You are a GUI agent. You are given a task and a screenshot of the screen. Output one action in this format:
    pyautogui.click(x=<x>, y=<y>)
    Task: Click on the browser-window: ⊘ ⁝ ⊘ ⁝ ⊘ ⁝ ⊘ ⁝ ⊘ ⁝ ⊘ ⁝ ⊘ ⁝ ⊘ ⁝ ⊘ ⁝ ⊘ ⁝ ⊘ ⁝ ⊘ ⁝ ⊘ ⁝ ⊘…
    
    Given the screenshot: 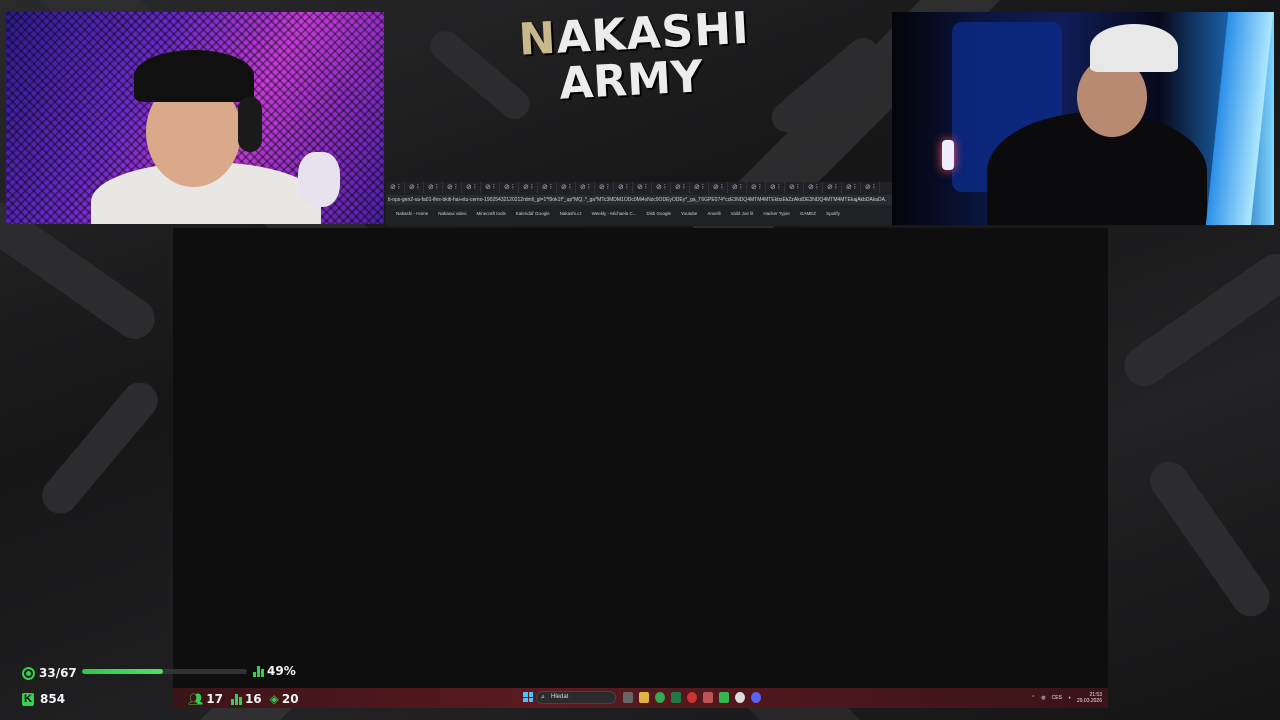 What is the action you would take?
    pyautogui.click(x=639, y=204)
    